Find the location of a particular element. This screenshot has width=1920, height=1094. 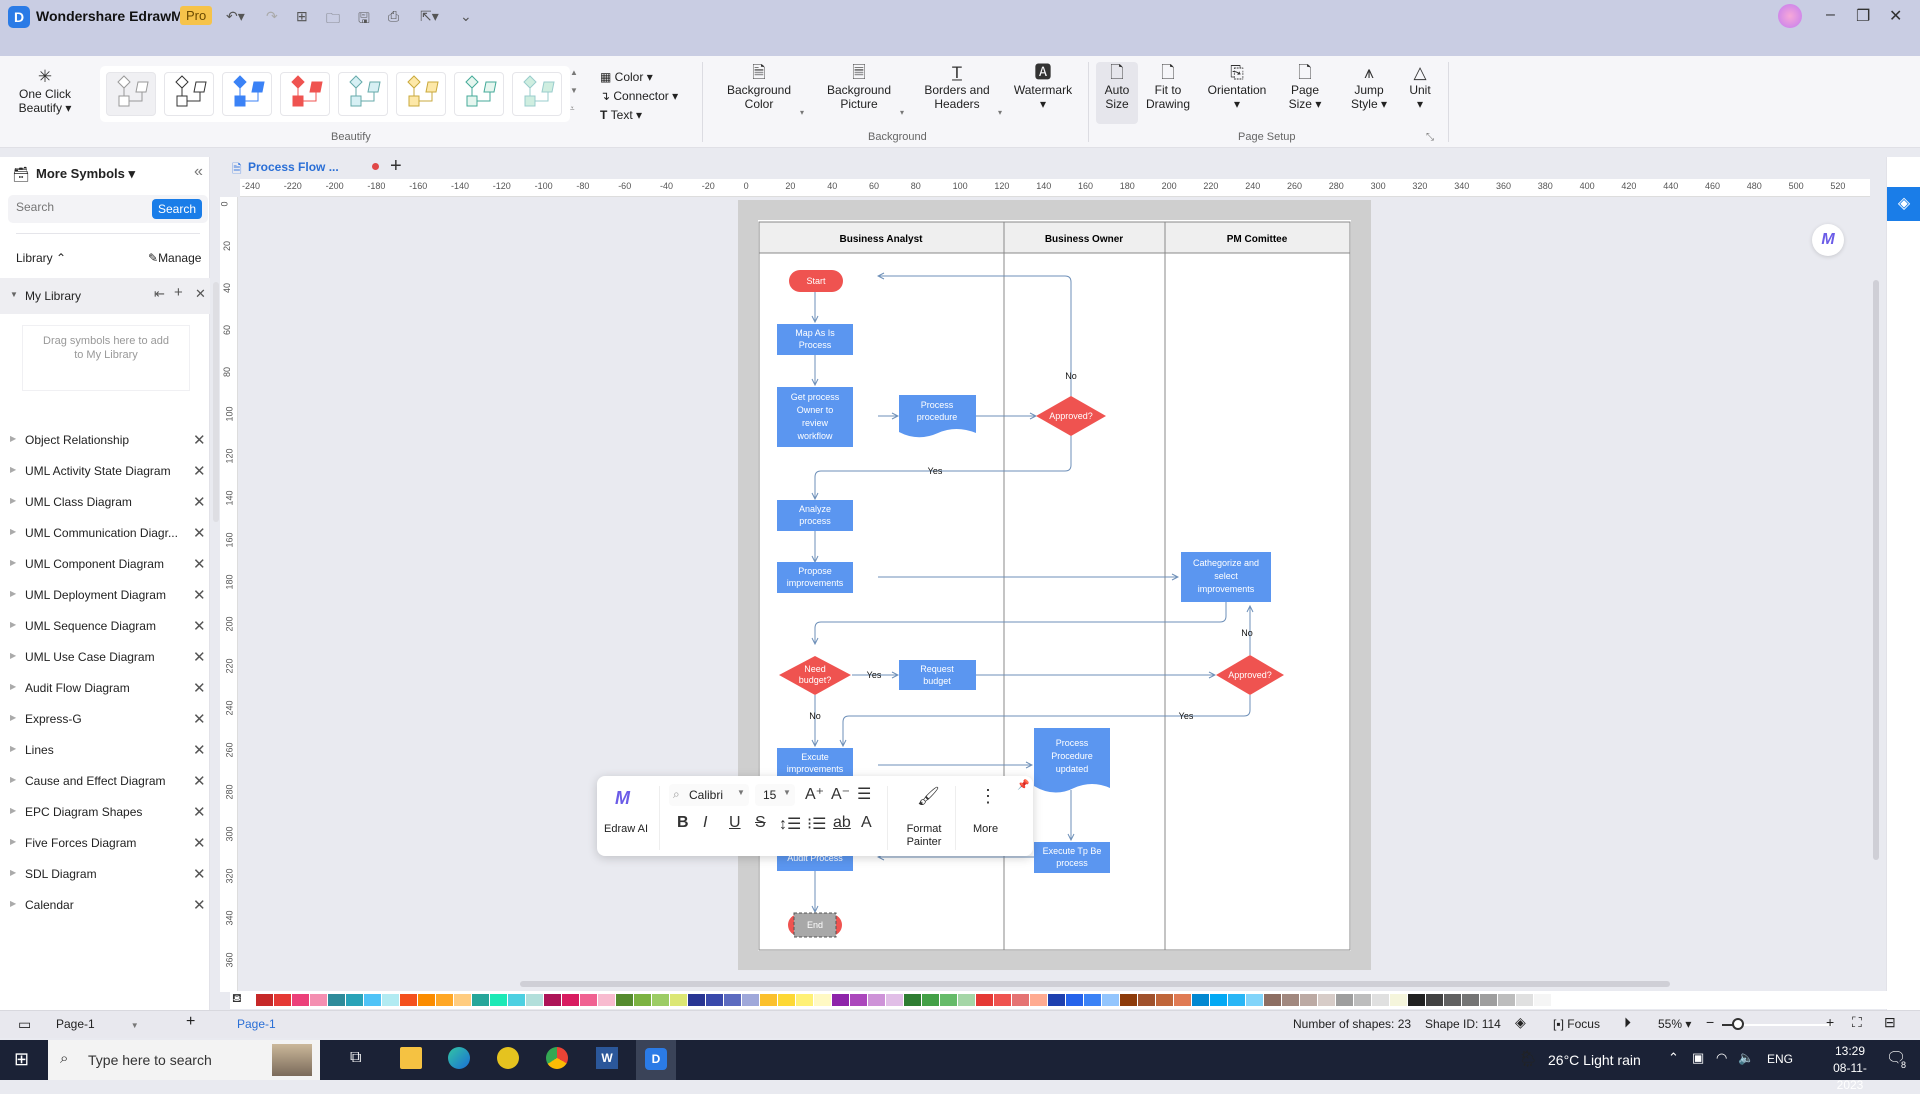

edrawmax-taskbar-item: D is located at coordinates (656, 1060).